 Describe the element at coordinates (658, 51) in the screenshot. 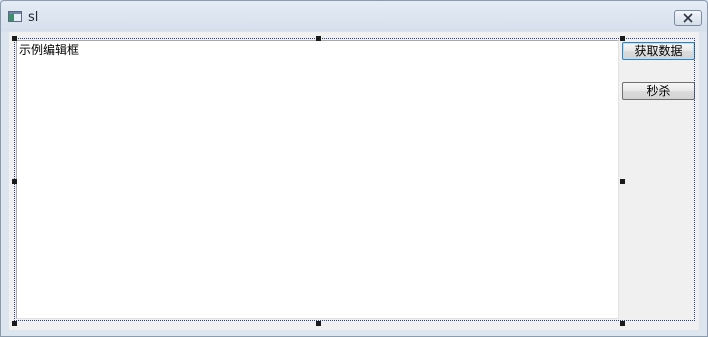

I see `get-data-button: 获取数据` at that location.